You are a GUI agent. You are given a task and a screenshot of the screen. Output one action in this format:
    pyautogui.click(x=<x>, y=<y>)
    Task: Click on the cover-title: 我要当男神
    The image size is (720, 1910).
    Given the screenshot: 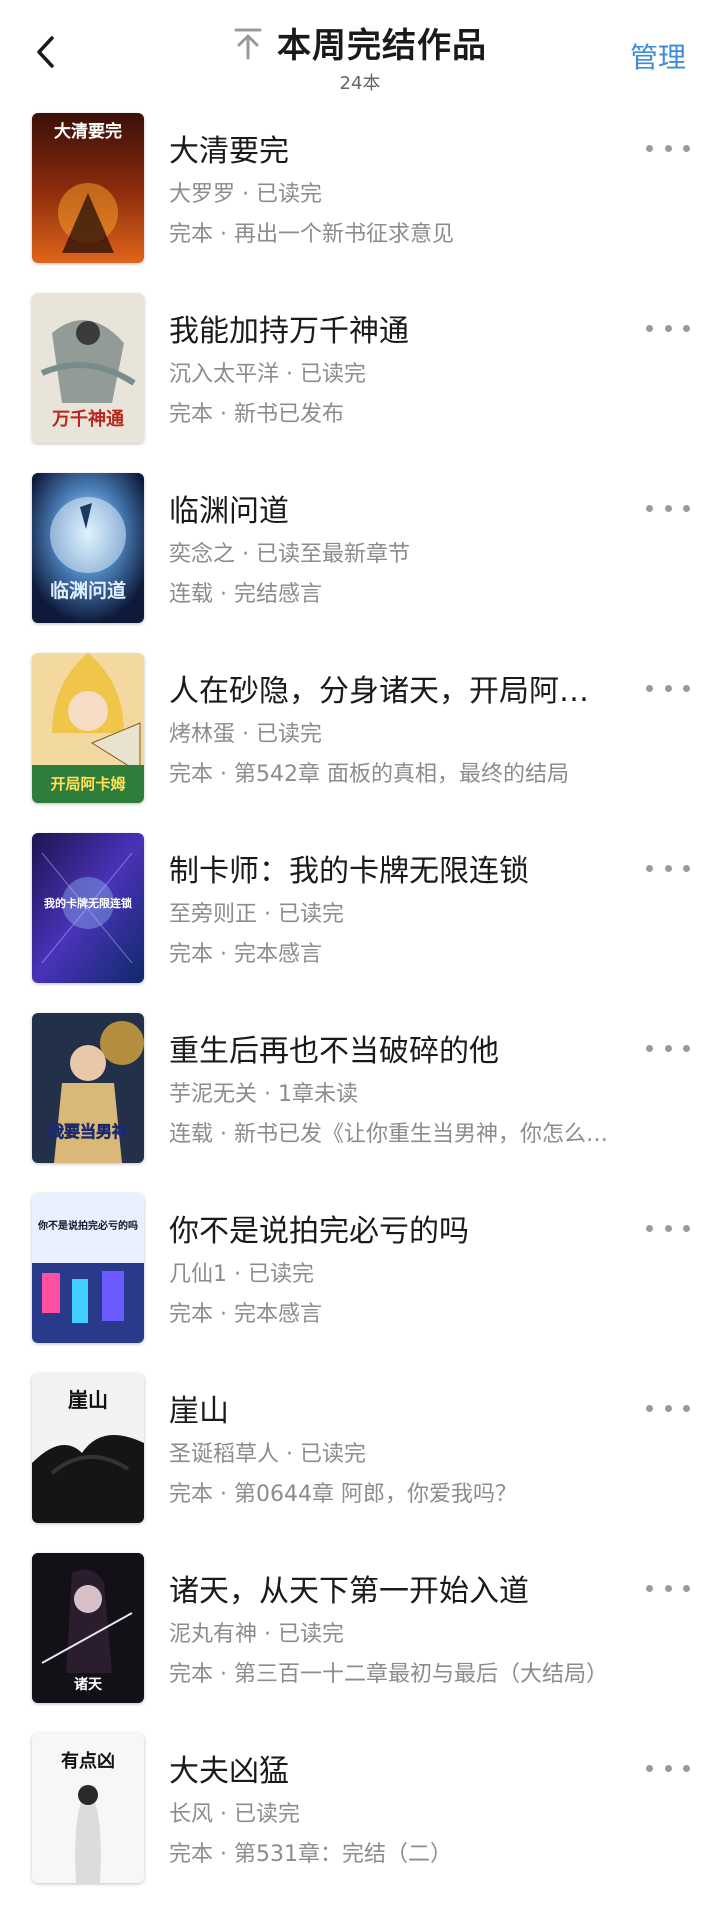 What is the action you would take?
    pyautogui.click(x=88, y=1131)
    